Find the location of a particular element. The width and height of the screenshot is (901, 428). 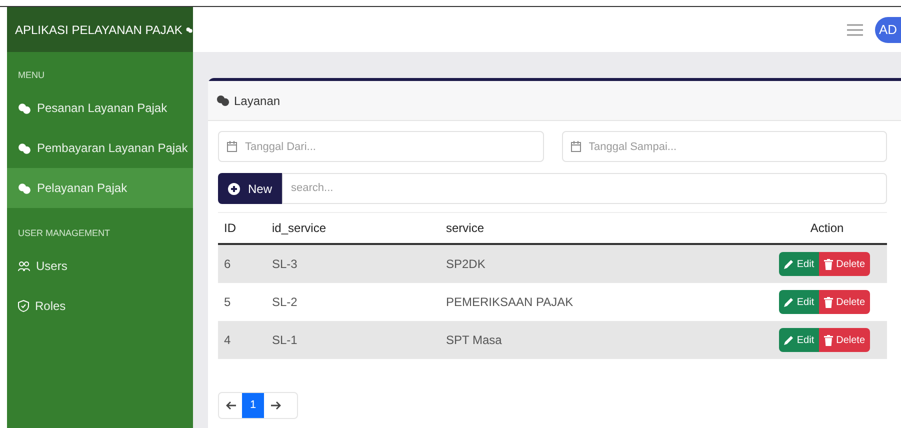

table-cell: SL-3 is located at coordinates (285, 264).